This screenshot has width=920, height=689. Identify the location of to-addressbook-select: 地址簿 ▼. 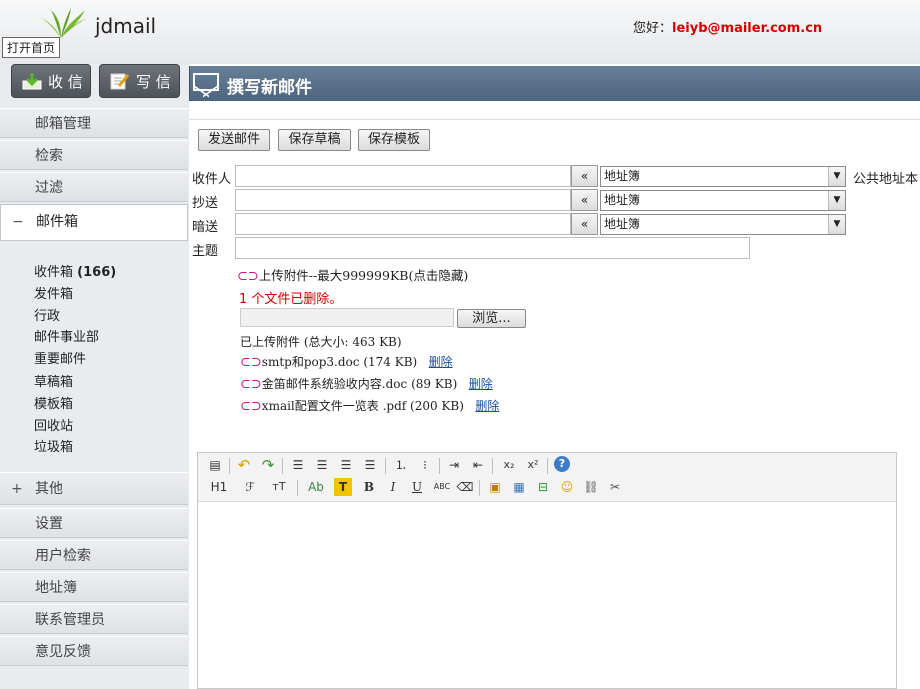
(723, 176).